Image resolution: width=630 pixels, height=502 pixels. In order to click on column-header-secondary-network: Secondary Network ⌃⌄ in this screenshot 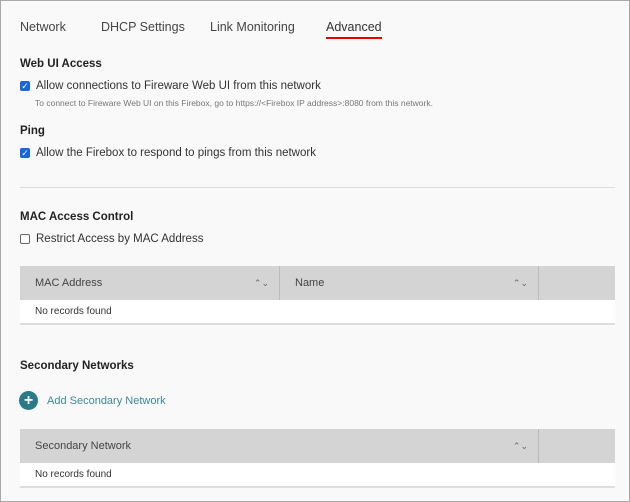, I will do `click(279, 446)`.